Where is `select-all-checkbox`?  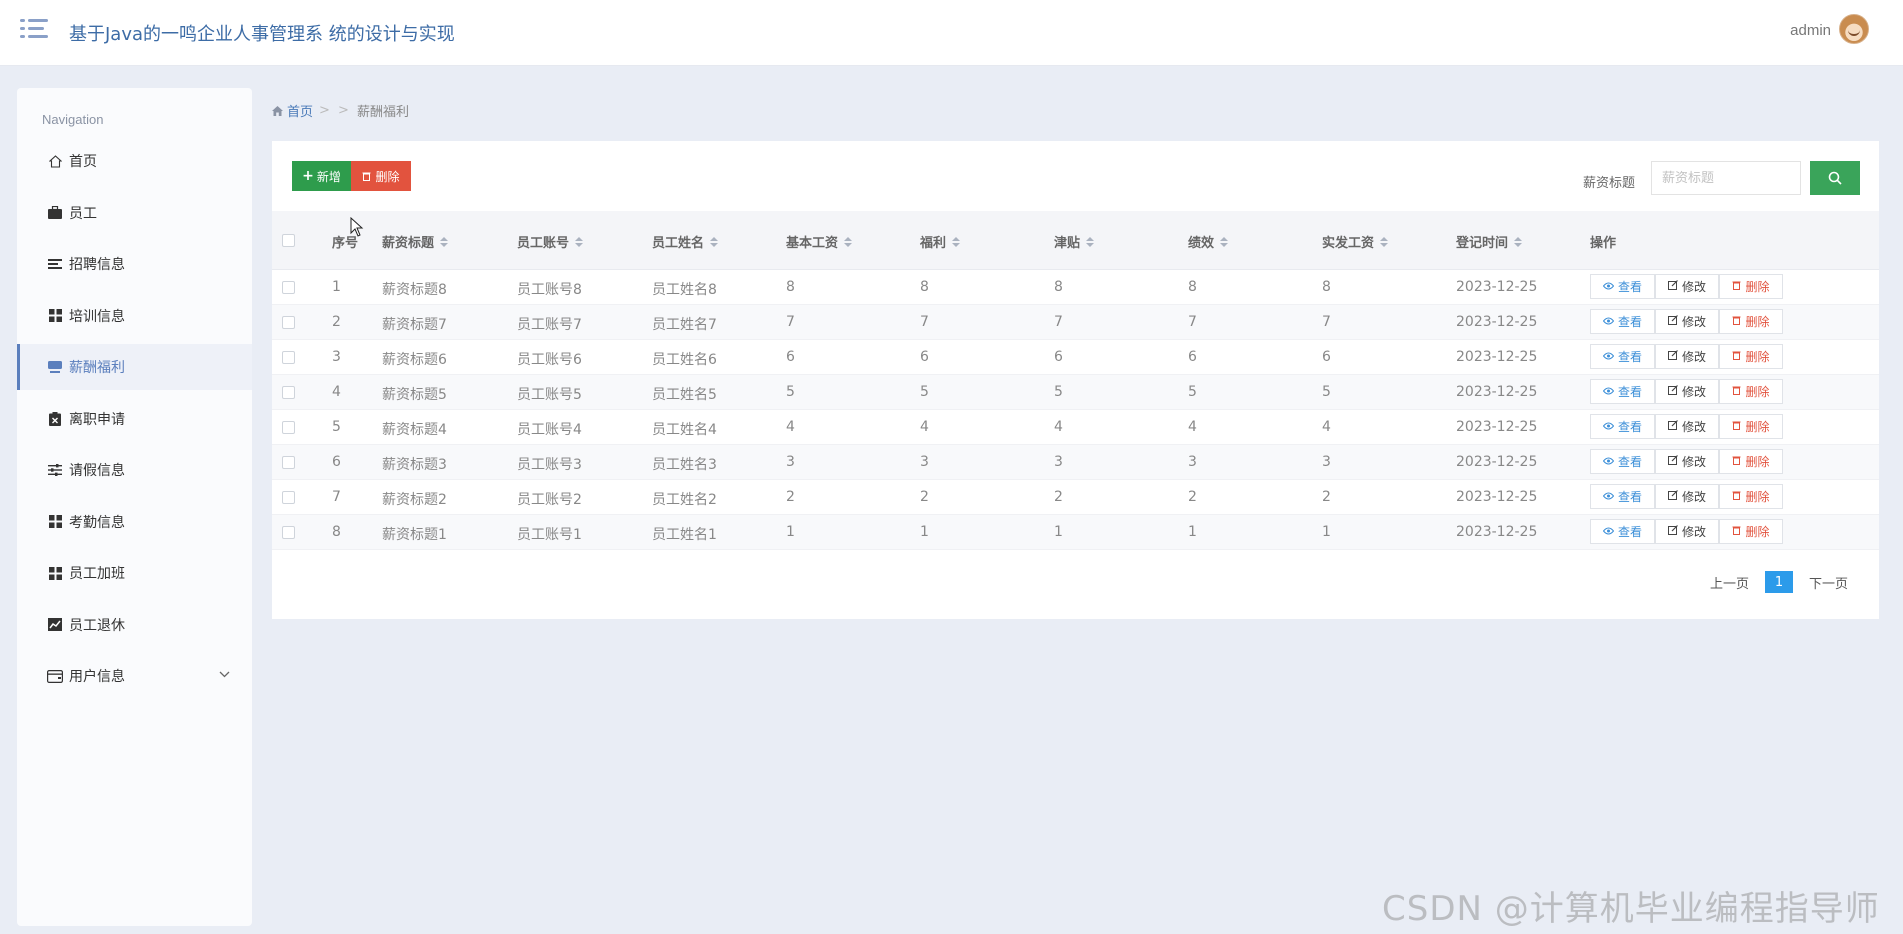
select-all-checkbox is located at coordinates (288, 240).